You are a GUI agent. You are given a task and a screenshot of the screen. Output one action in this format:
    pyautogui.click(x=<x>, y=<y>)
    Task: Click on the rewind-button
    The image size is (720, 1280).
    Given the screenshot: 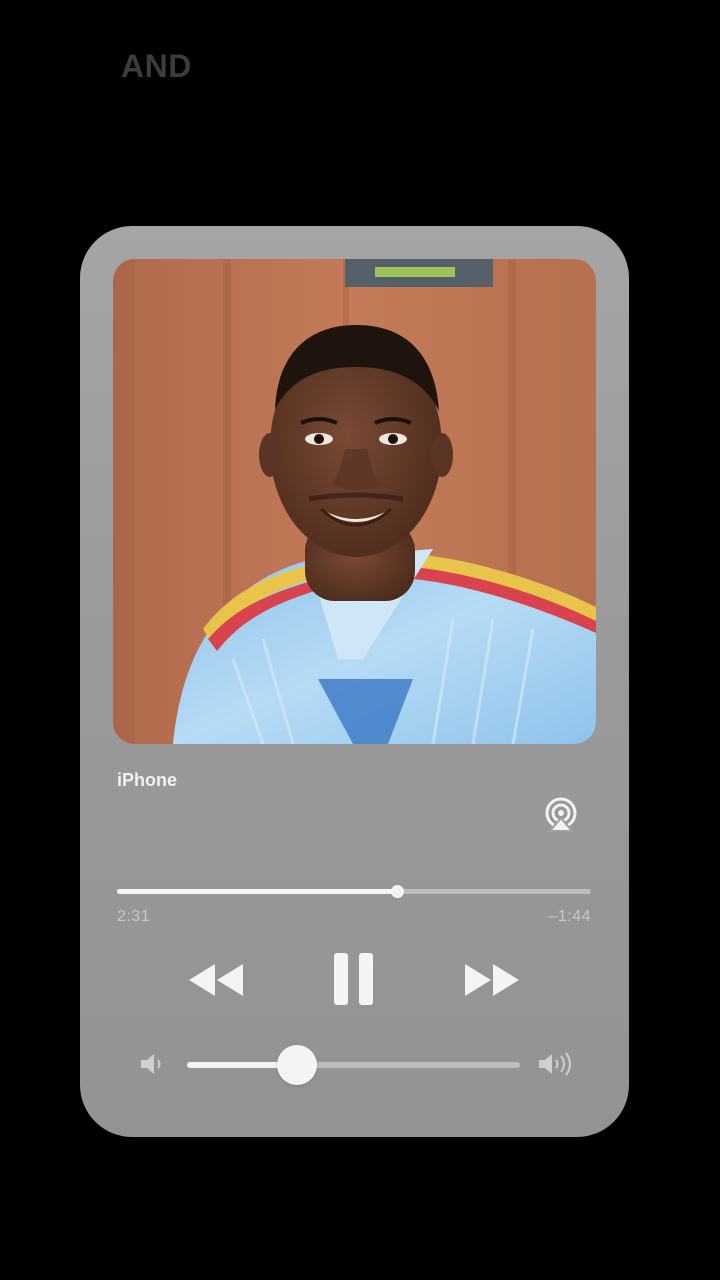 What is the action you would take?
    pyautogui.click(x=216, y=980)
    